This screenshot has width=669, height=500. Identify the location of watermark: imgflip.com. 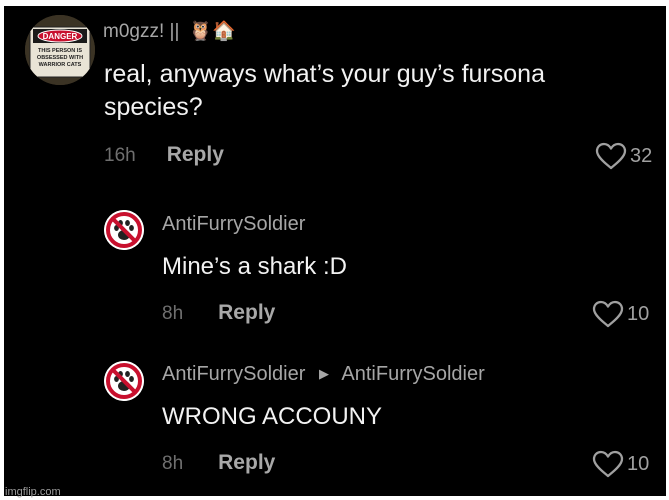
(33, 492).